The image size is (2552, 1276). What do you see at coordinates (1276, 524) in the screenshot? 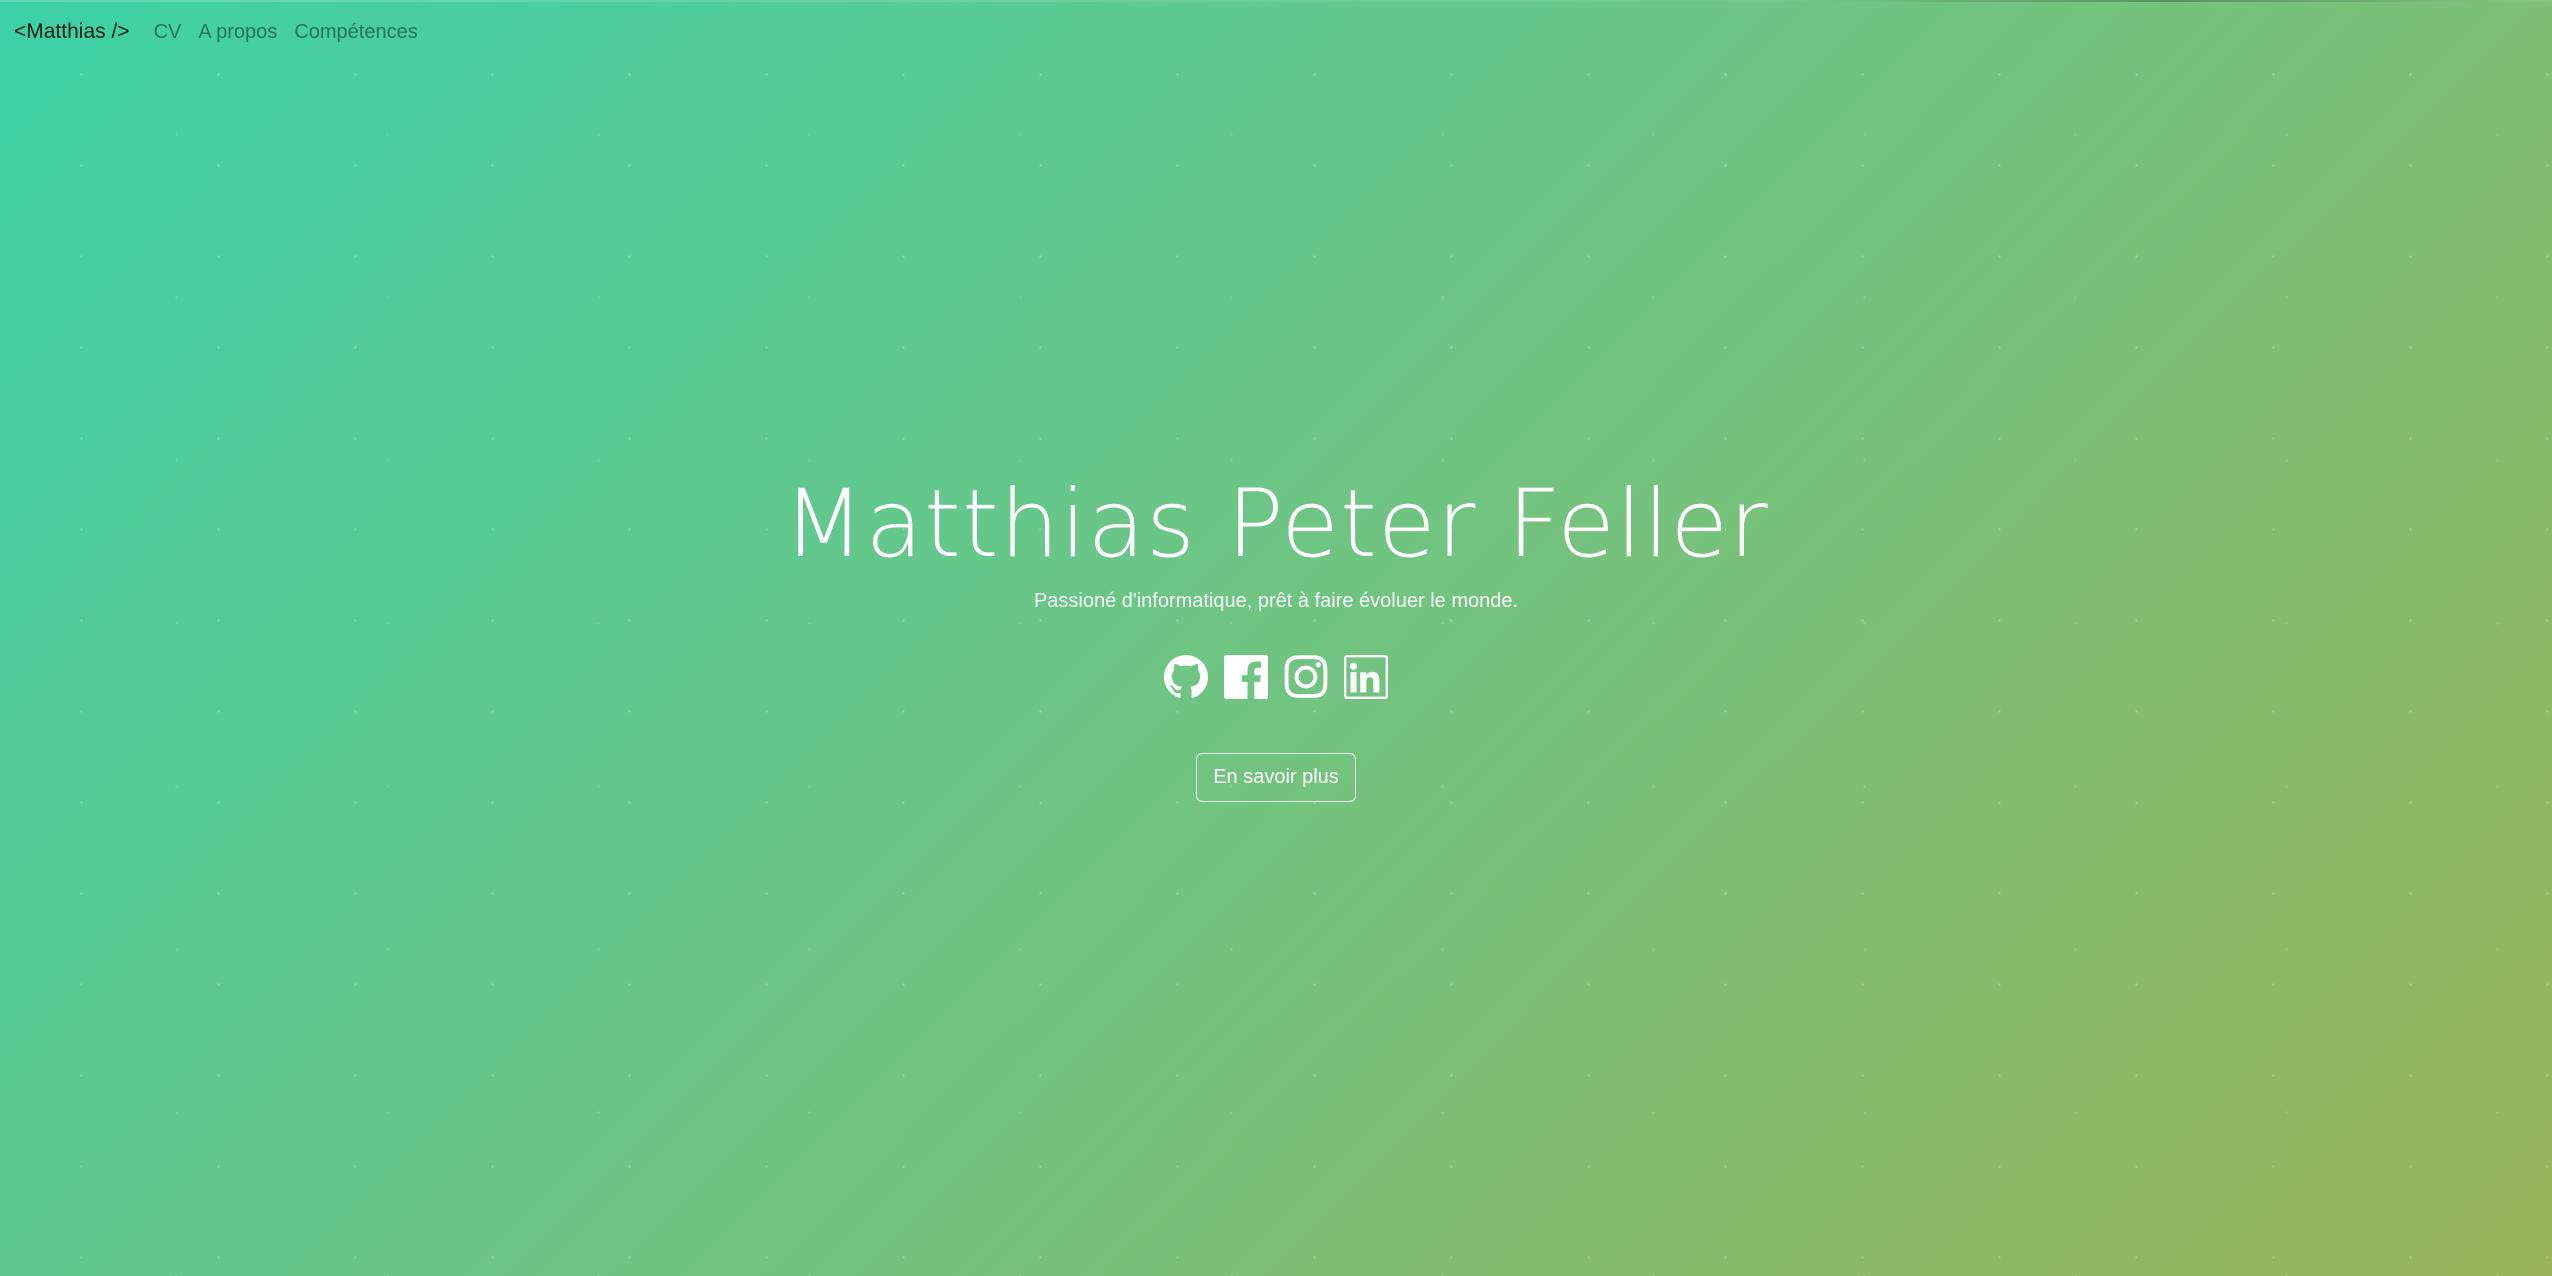
I see `hero-title: Matthias Peter Feller` at bounding box center [1276, 524].